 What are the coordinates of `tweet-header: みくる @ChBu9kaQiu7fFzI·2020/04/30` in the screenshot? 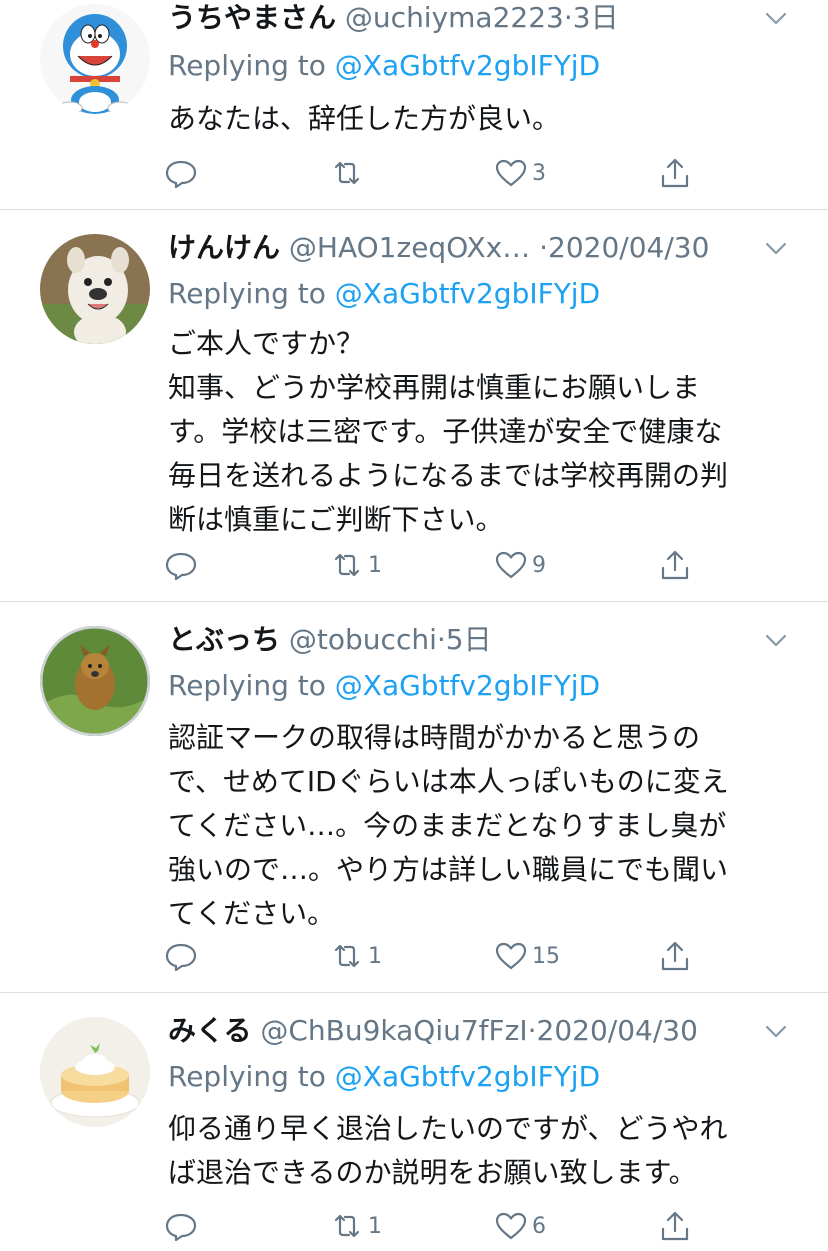 It's located at (483, 1031).